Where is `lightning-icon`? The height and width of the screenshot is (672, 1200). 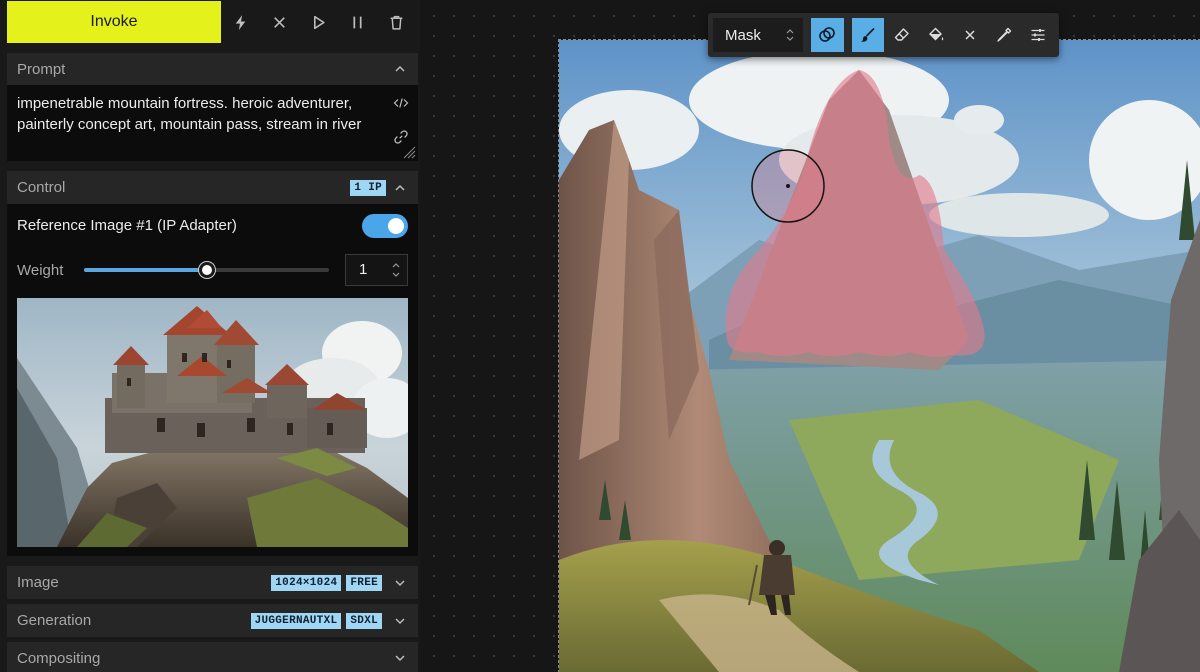
lightning-icon is located at coordinates (240, 22).